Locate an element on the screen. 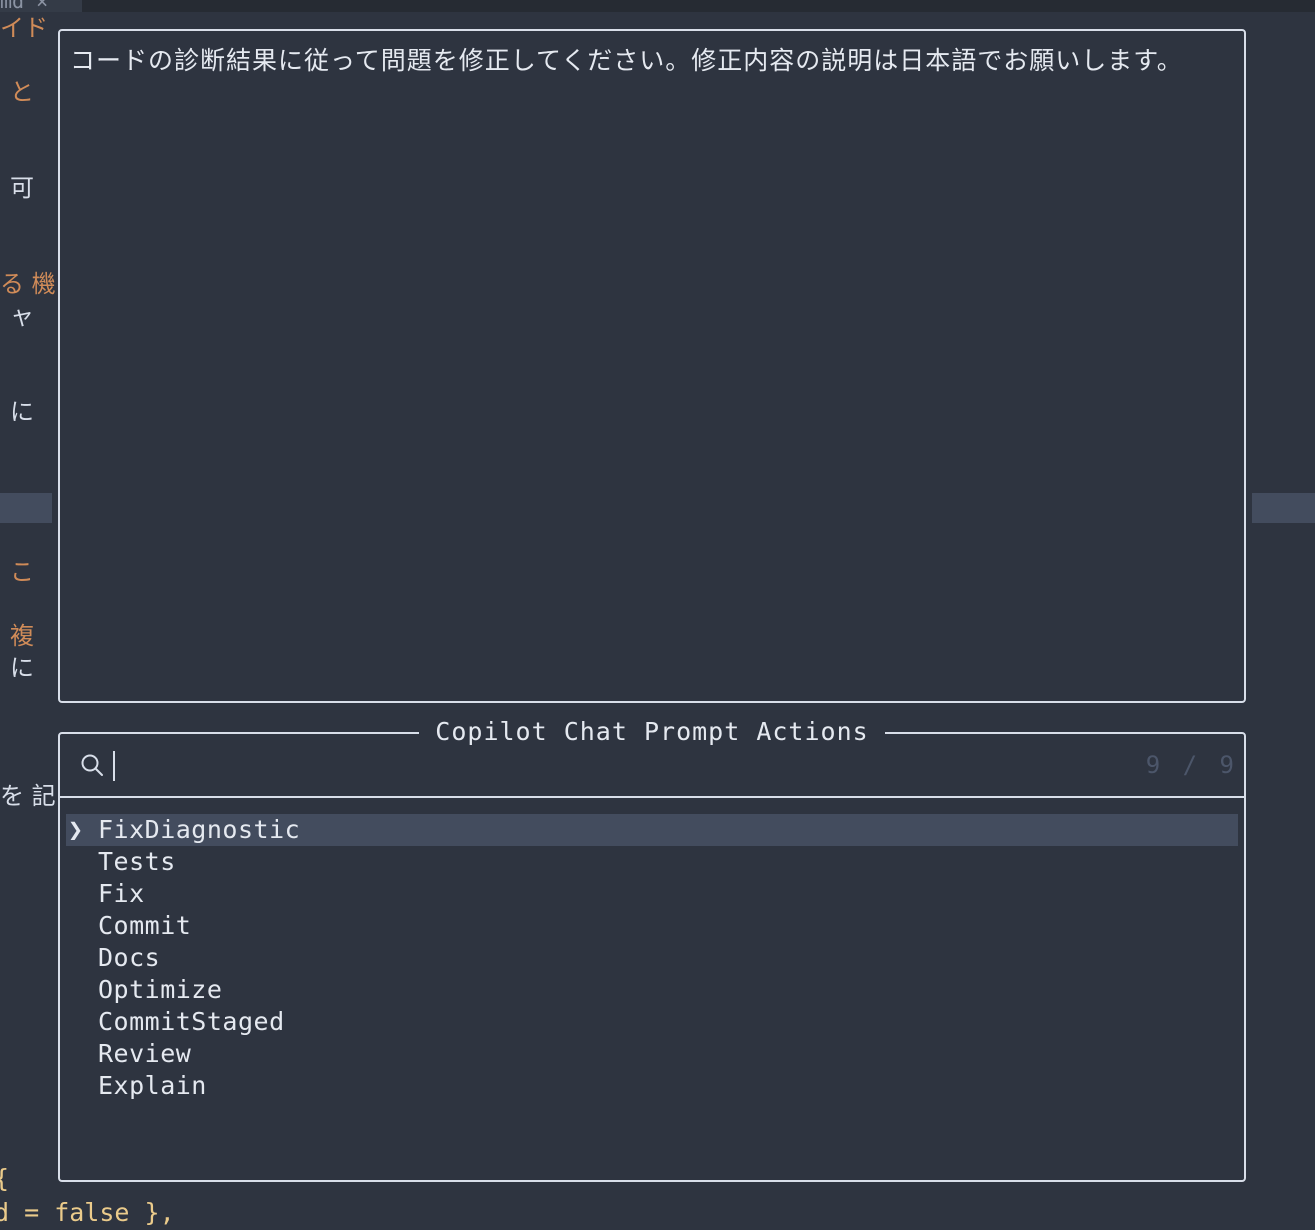  search-row: 9 / 9 is located at coordinates (652, 766).